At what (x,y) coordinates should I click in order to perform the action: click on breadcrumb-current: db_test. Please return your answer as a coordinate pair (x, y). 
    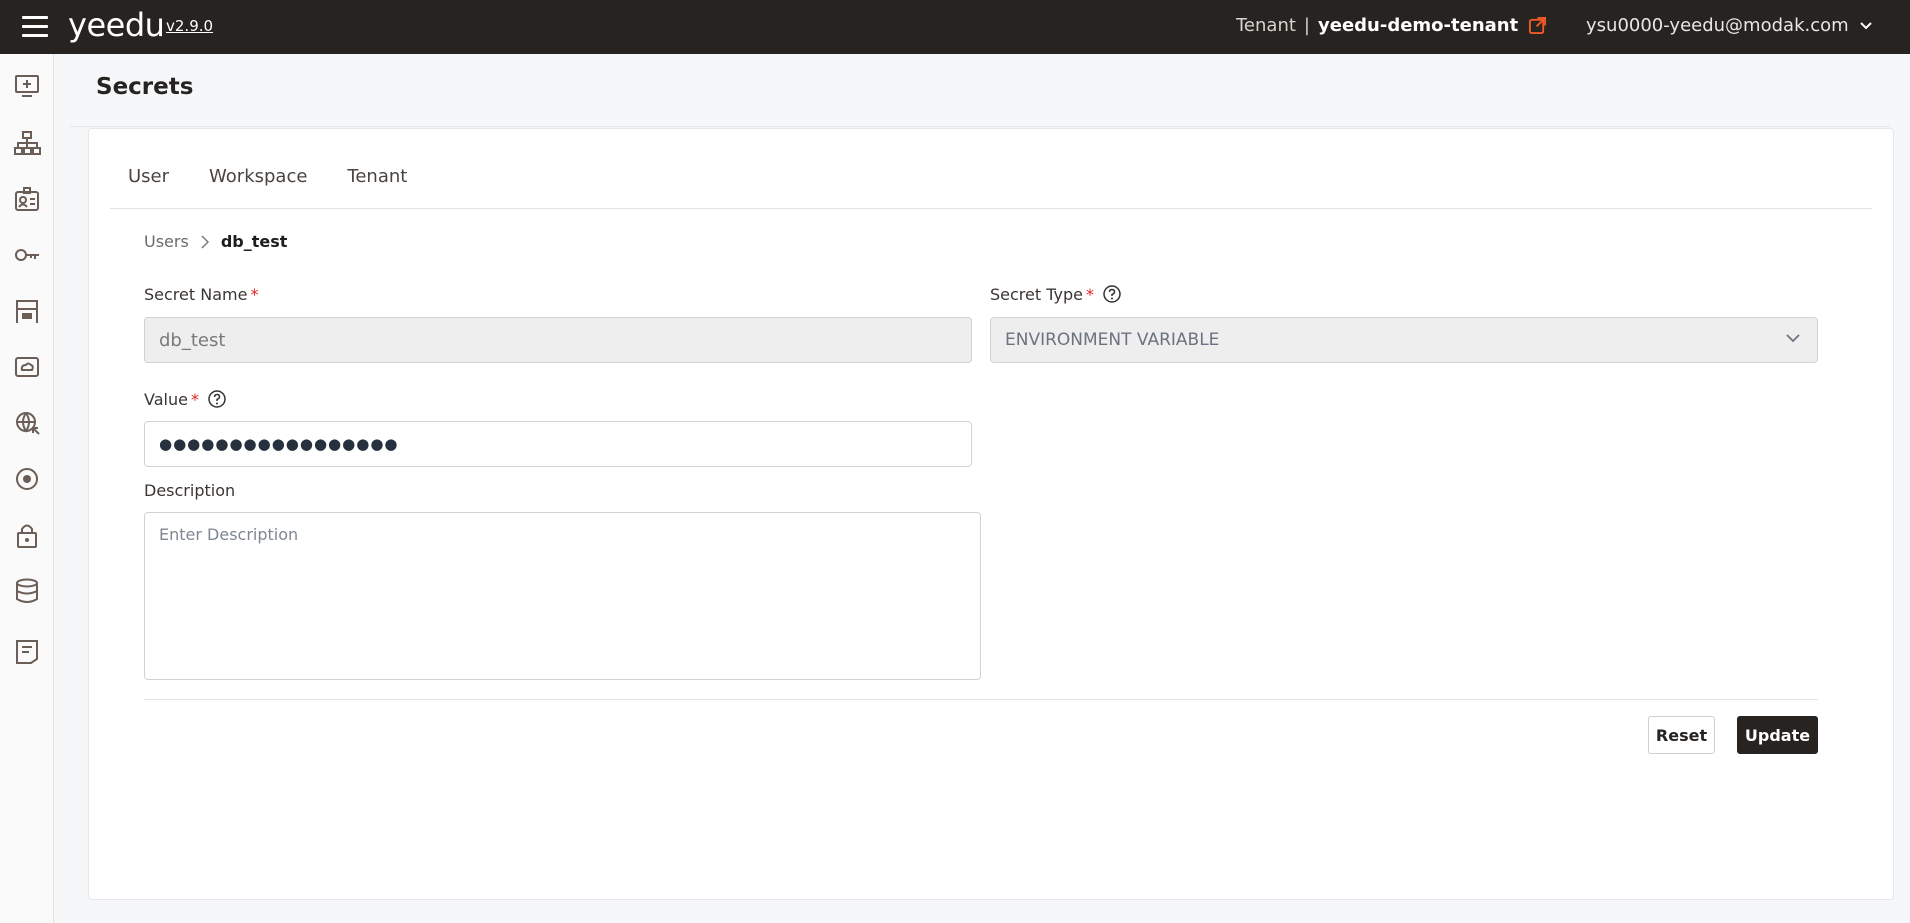
    Looking at the image, I should click on (254, 241).